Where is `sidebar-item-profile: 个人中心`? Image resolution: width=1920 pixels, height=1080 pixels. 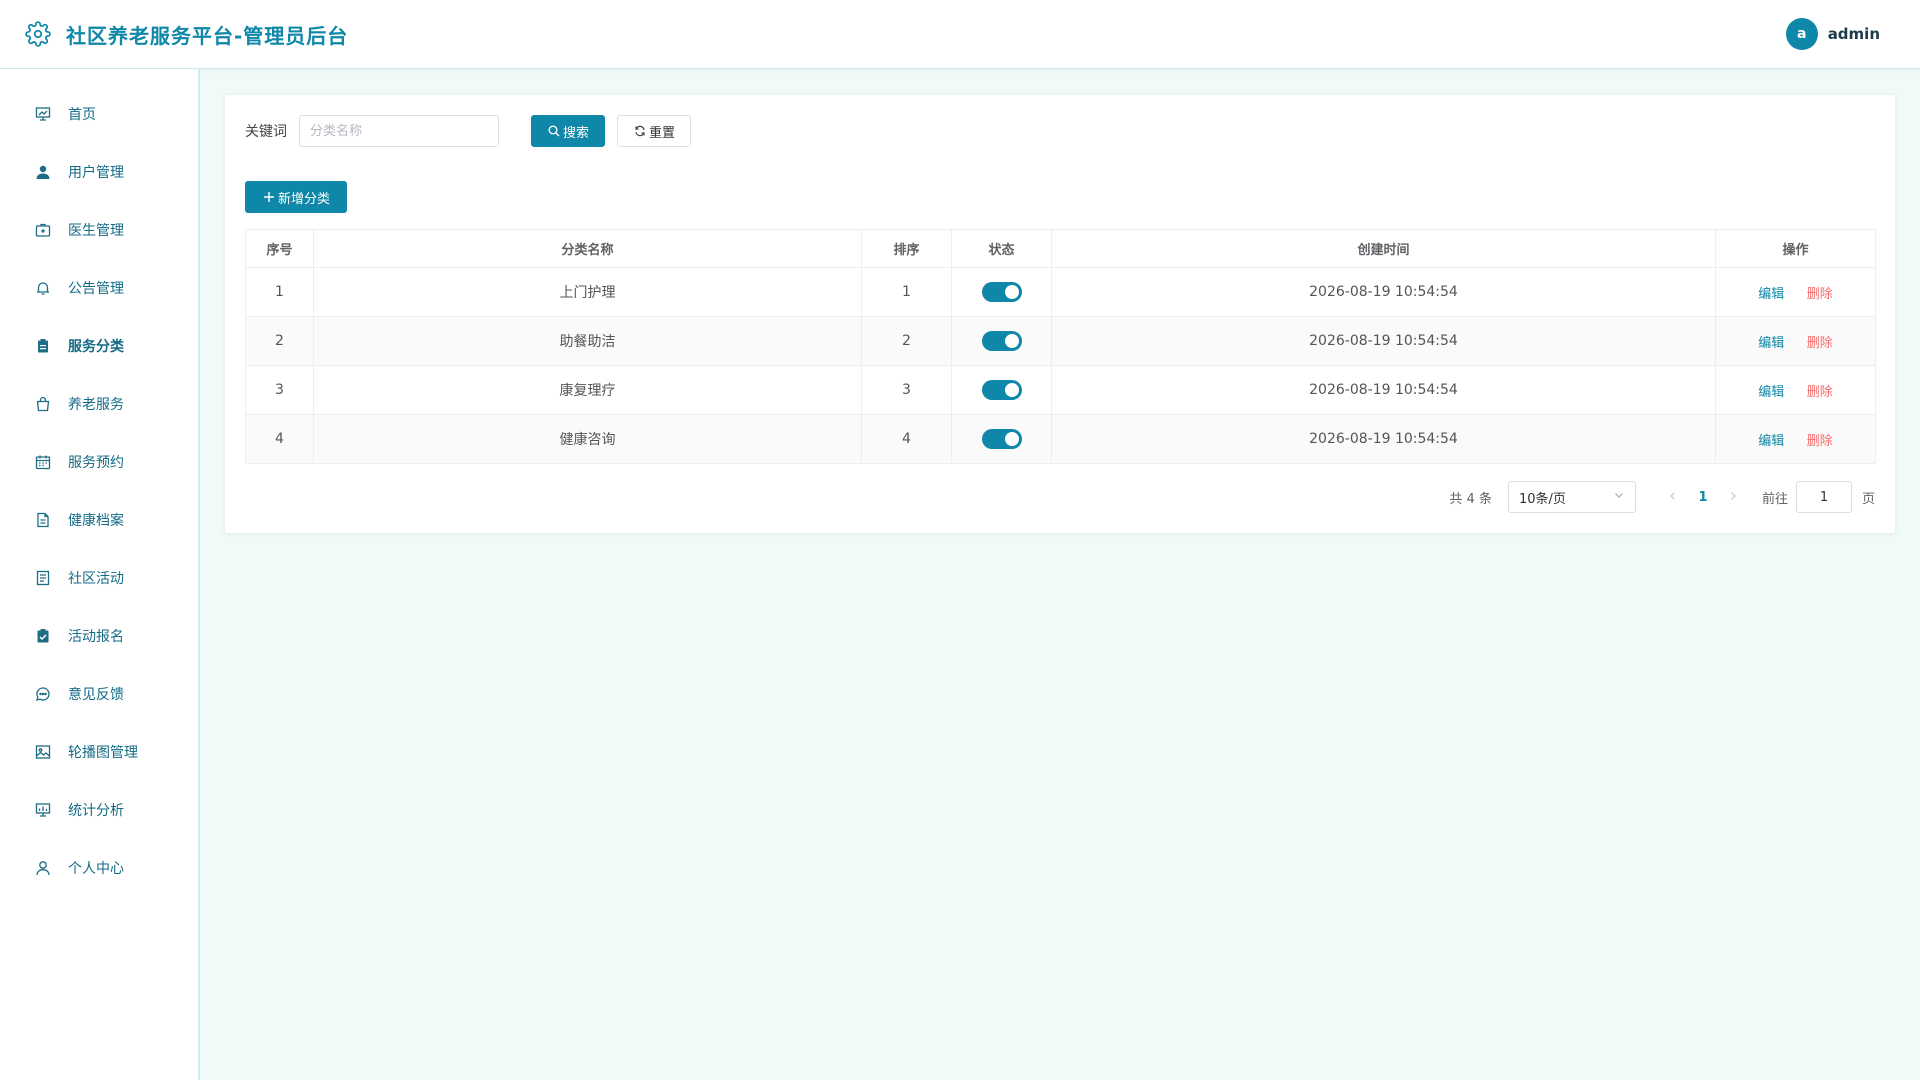
sidebar-item-profile: 个人中心 is located at coordinates (99, 868).